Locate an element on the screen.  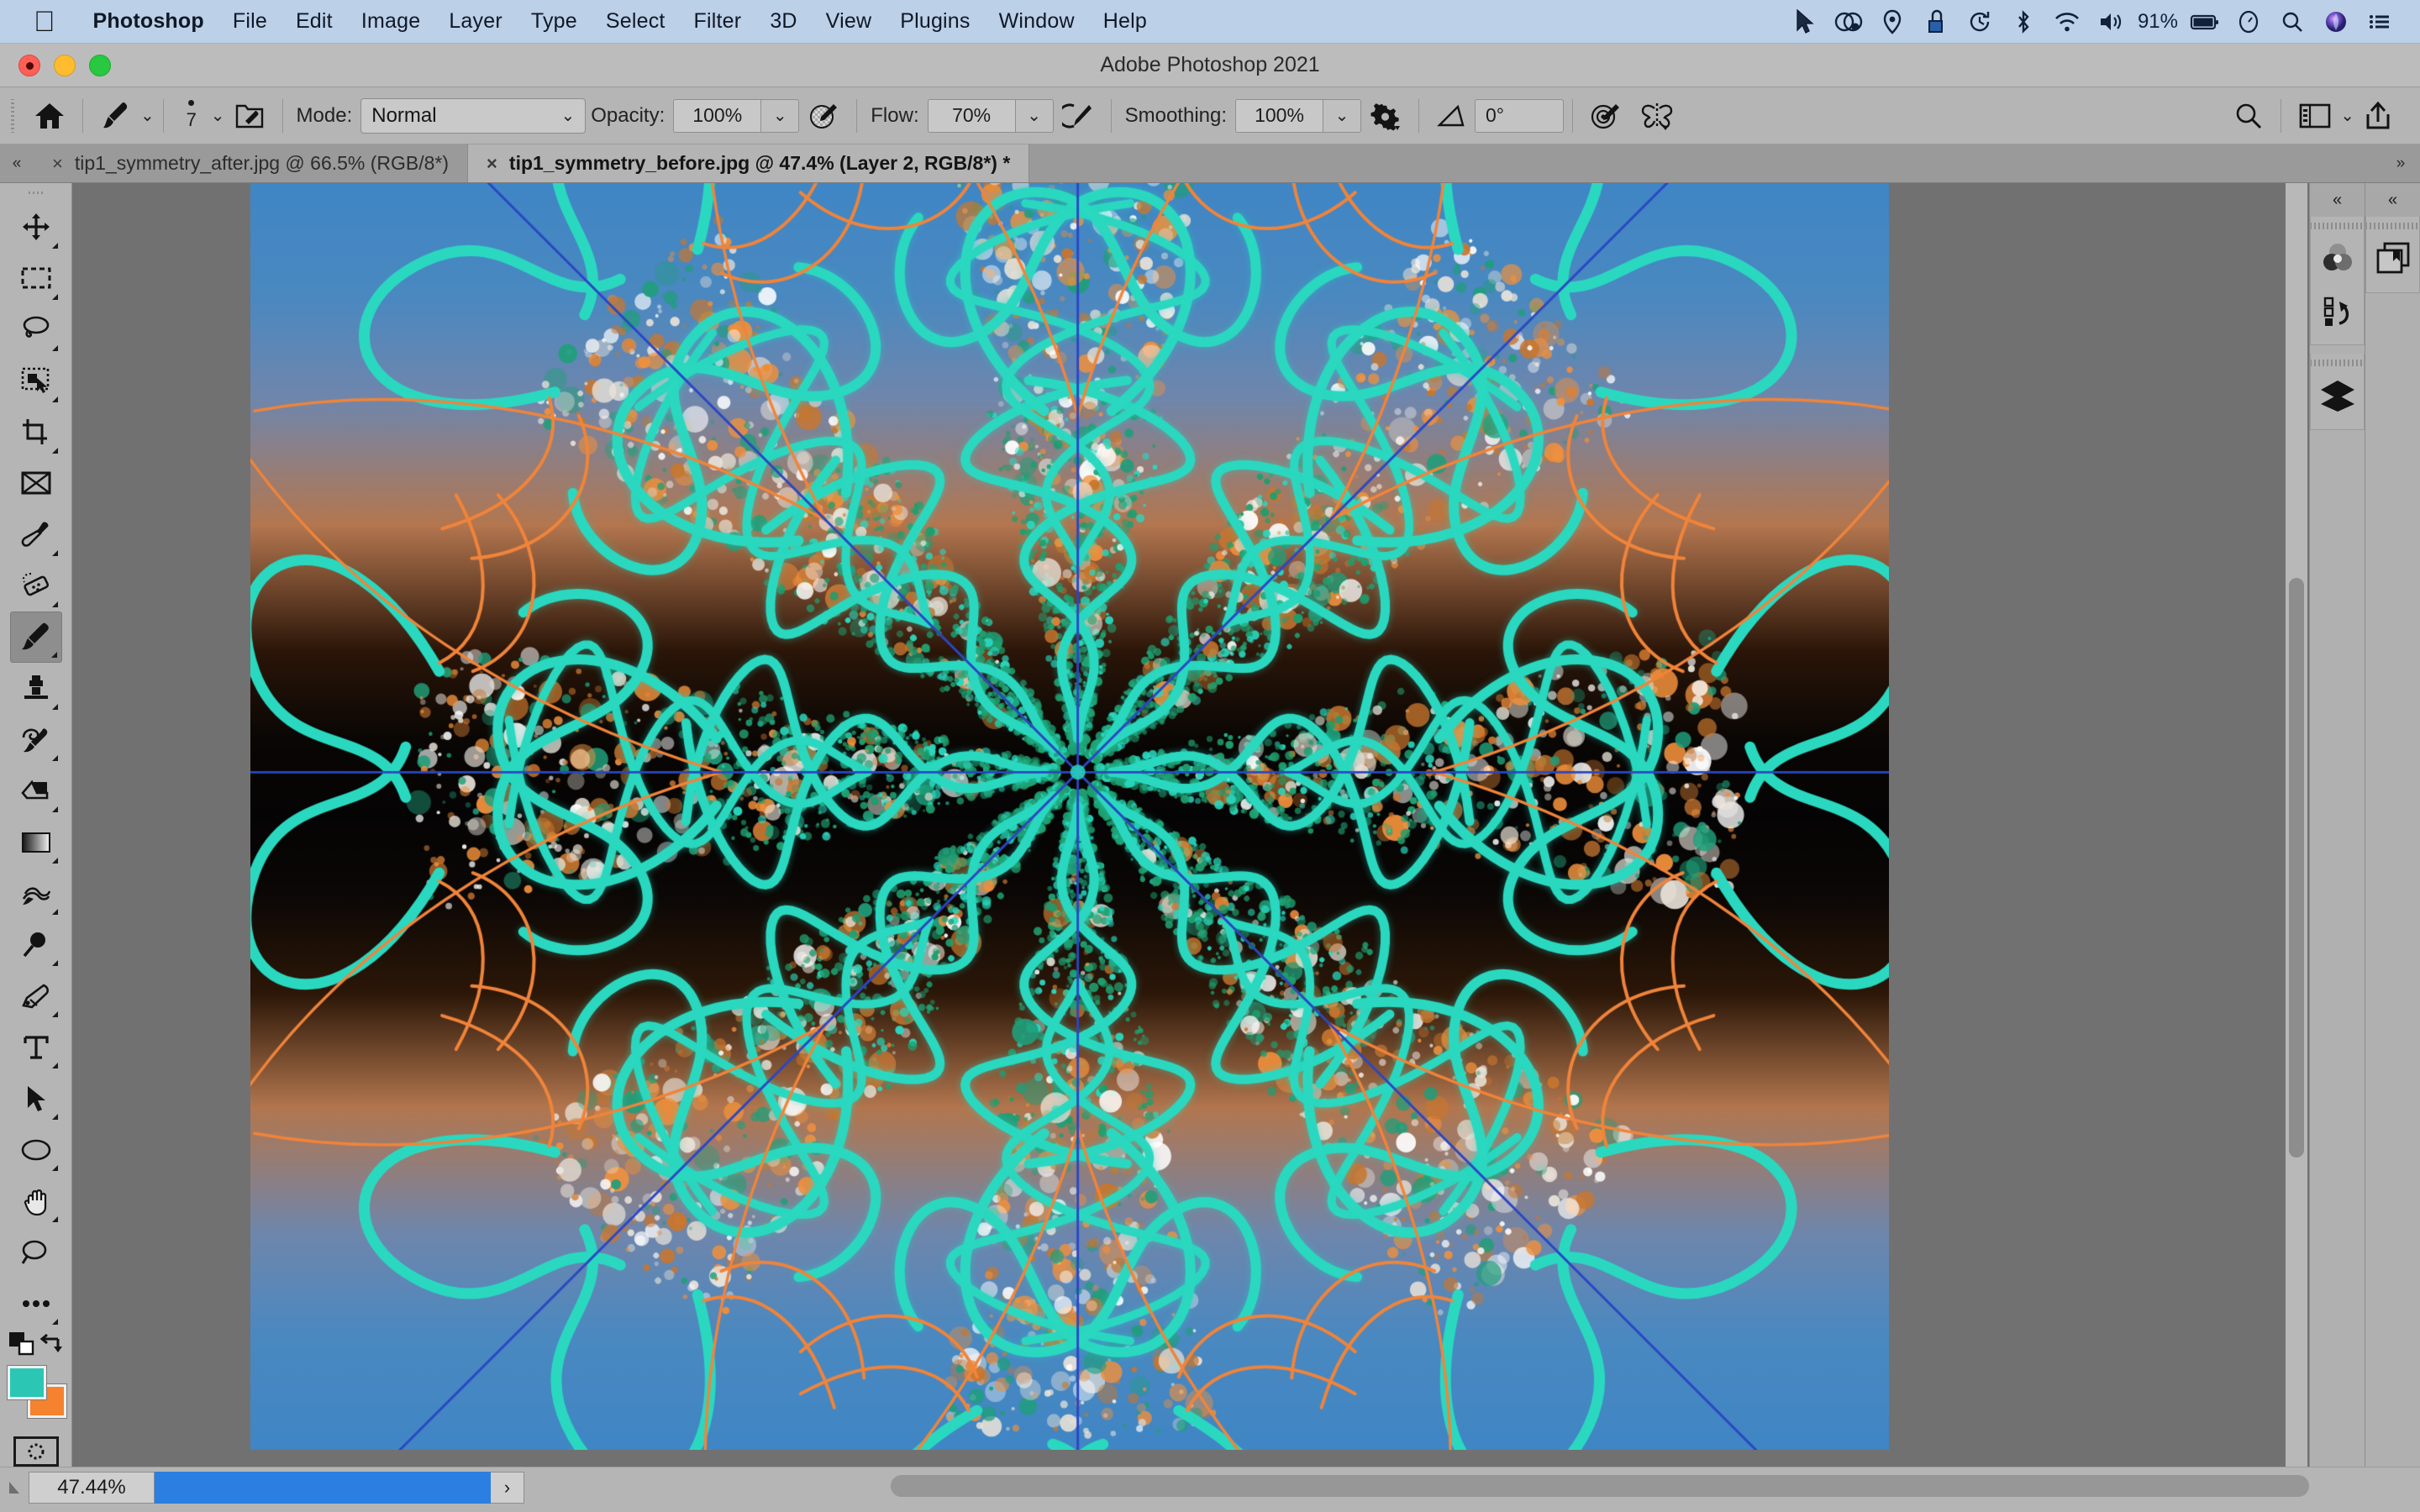
smoothing-input: 100% is located at coordinates (1279, 115).